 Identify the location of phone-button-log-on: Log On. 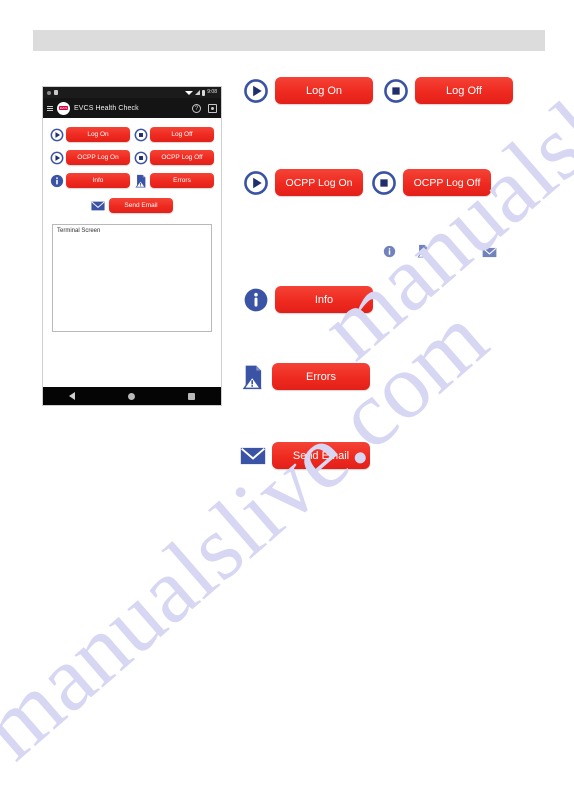
(98, 134).